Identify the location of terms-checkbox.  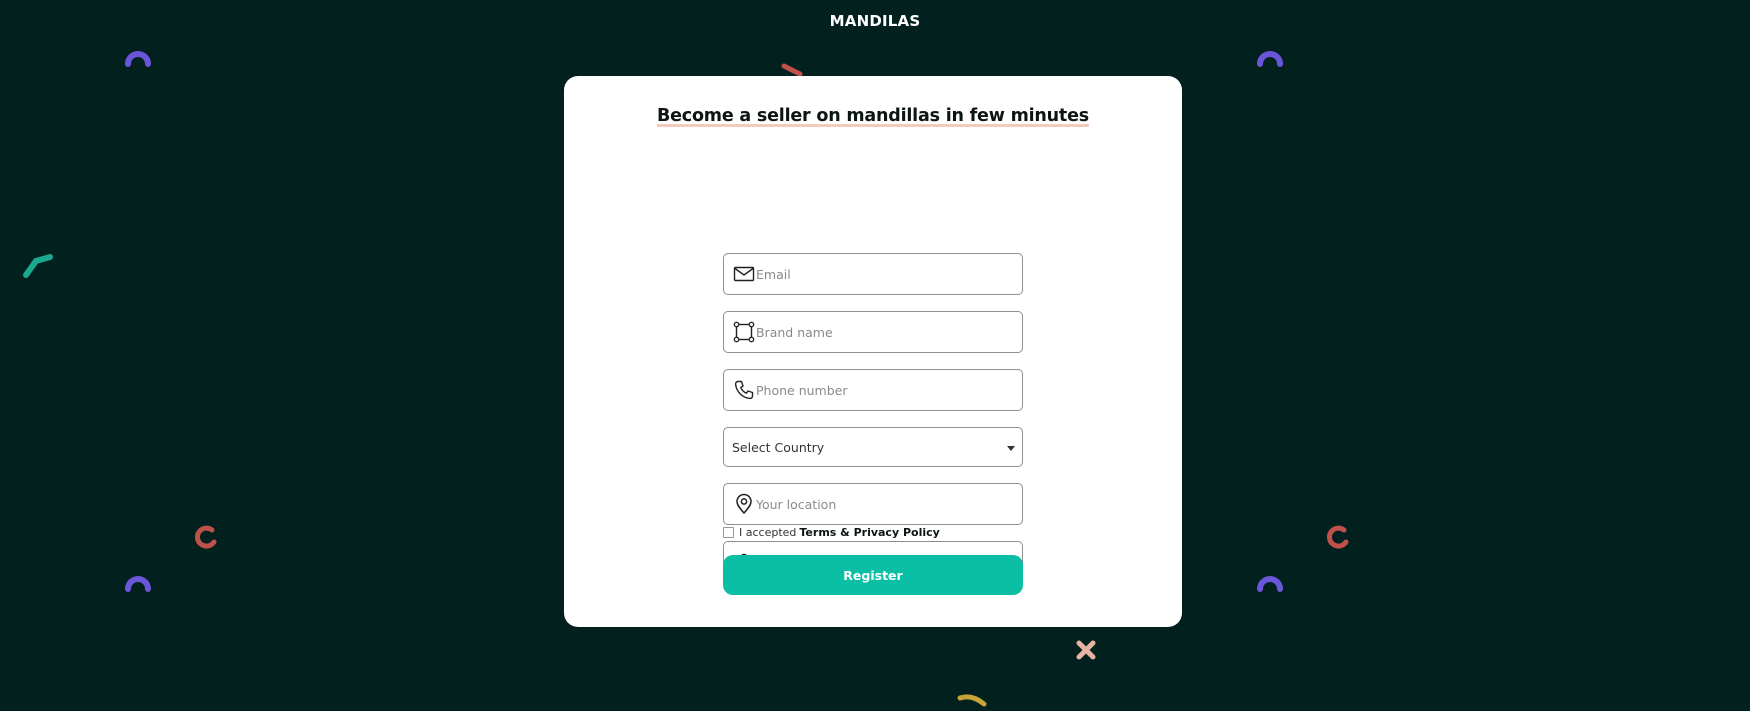
(728, 532).